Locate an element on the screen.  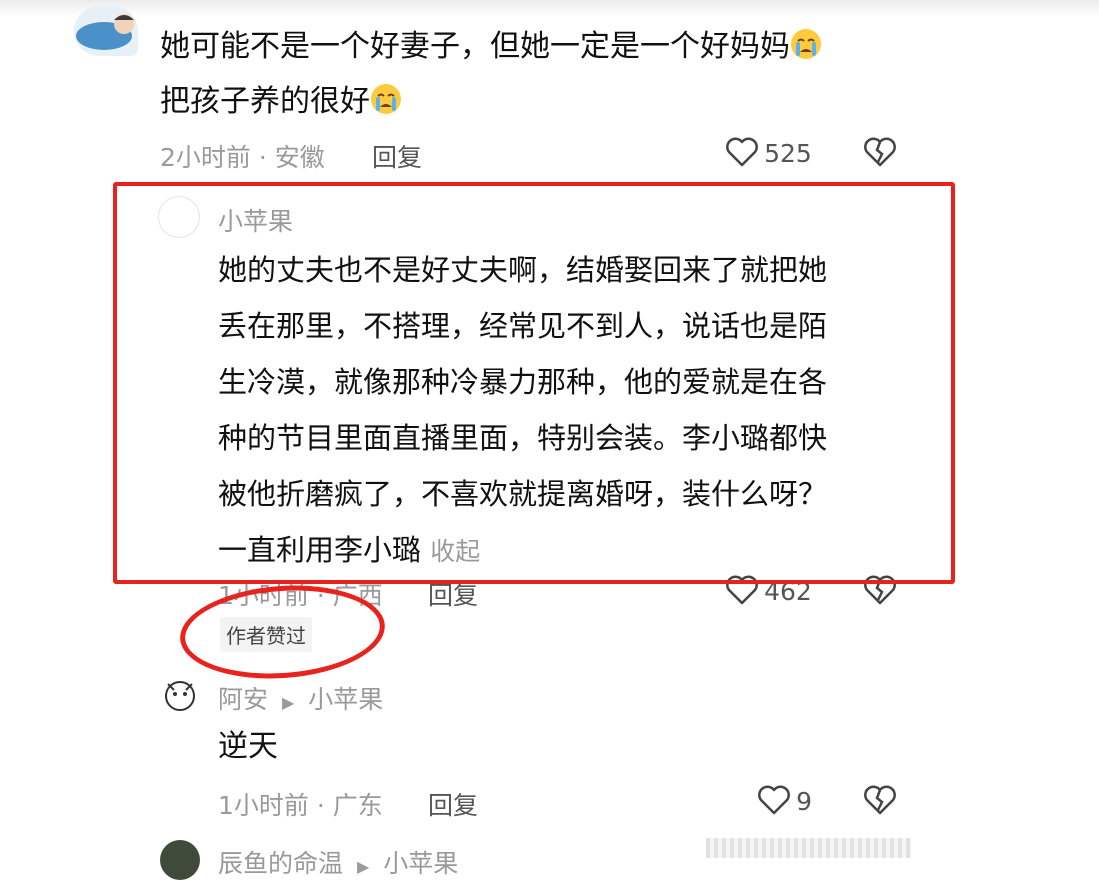
reply-author-line: 辰鱼的命温 ▶ 小苹果 is located at coordinates (338, 862).